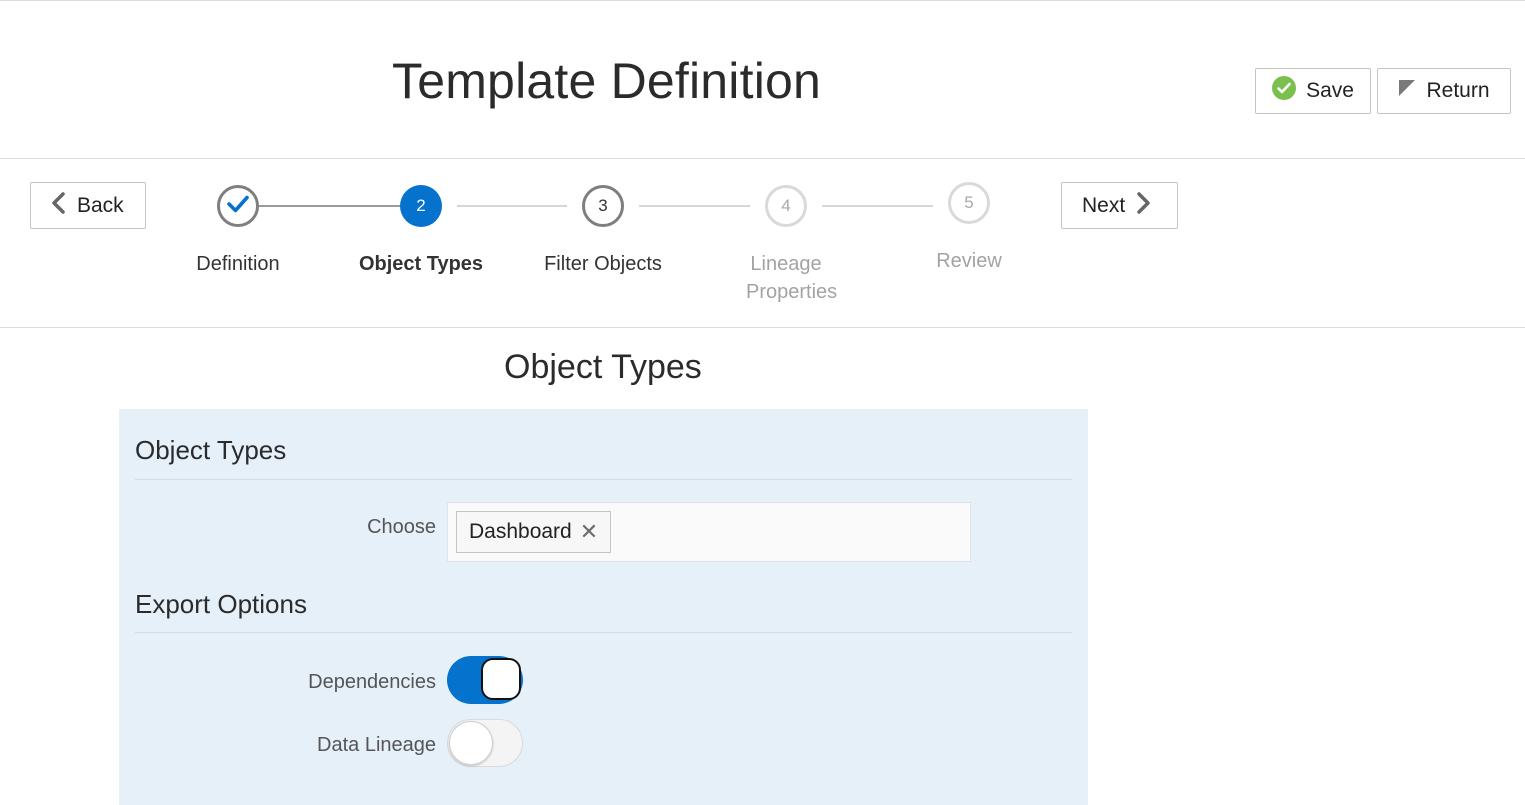 Image resolution: width=1525 pixels, height=805 pixels. I want to click on dependencies-label: Dependencies, so click(372, 682).